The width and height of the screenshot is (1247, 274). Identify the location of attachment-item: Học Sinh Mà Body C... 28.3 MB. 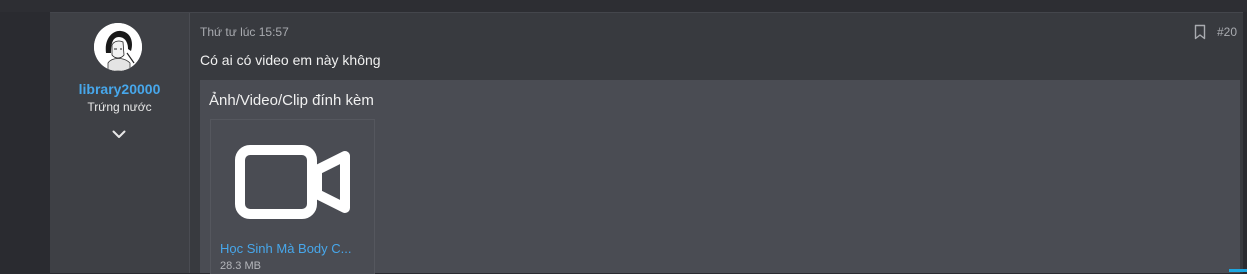
(292, 196).